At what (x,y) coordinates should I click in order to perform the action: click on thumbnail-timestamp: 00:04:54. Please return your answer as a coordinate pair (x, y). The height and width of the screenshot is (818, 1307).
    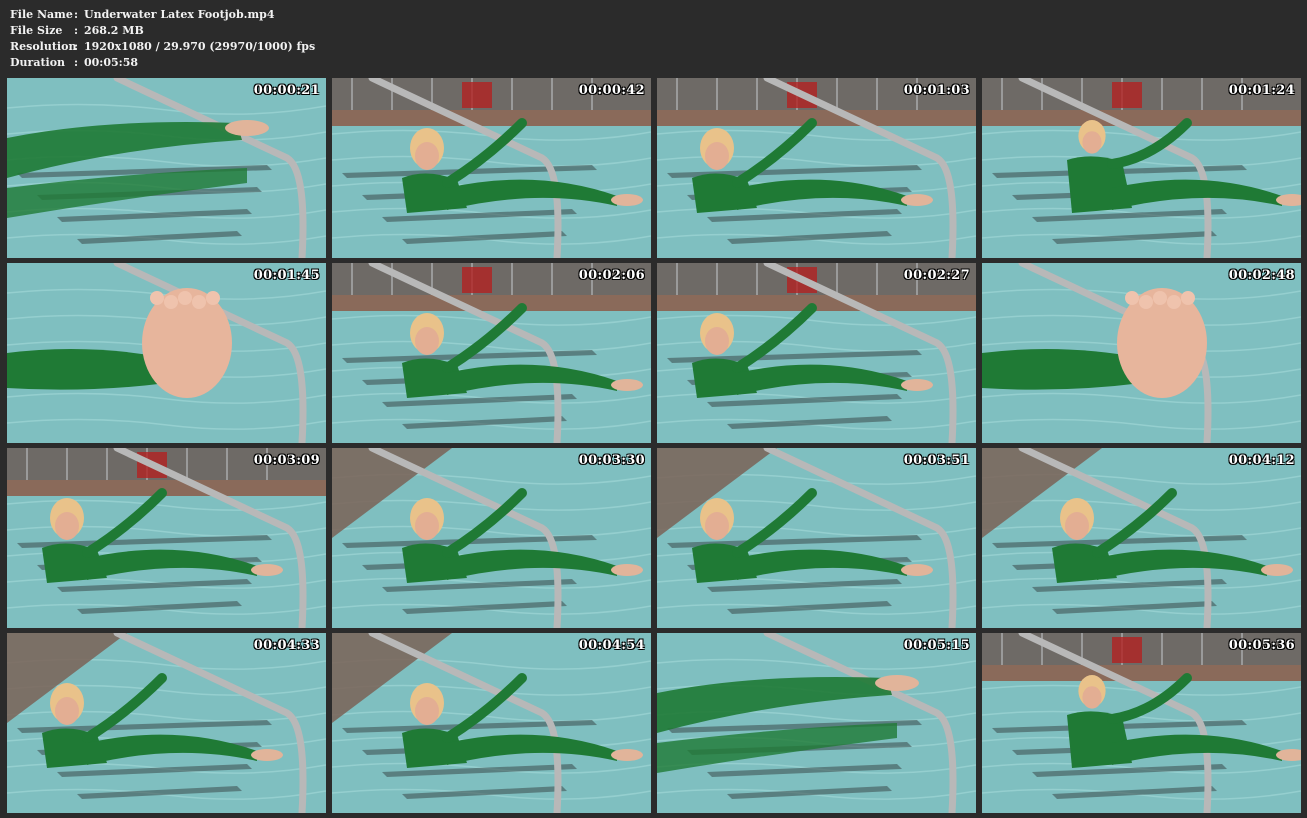
    Looking at the image, I should click on (611, 645).